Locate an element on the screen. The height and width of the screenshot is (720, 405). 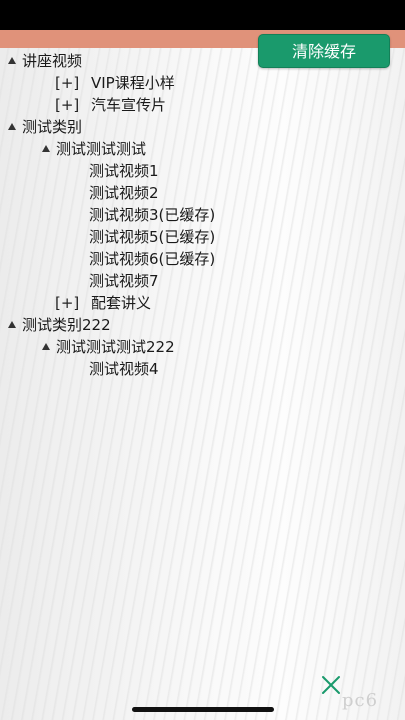
watermark-logo: pc6 is located at coordinates (360, 700).